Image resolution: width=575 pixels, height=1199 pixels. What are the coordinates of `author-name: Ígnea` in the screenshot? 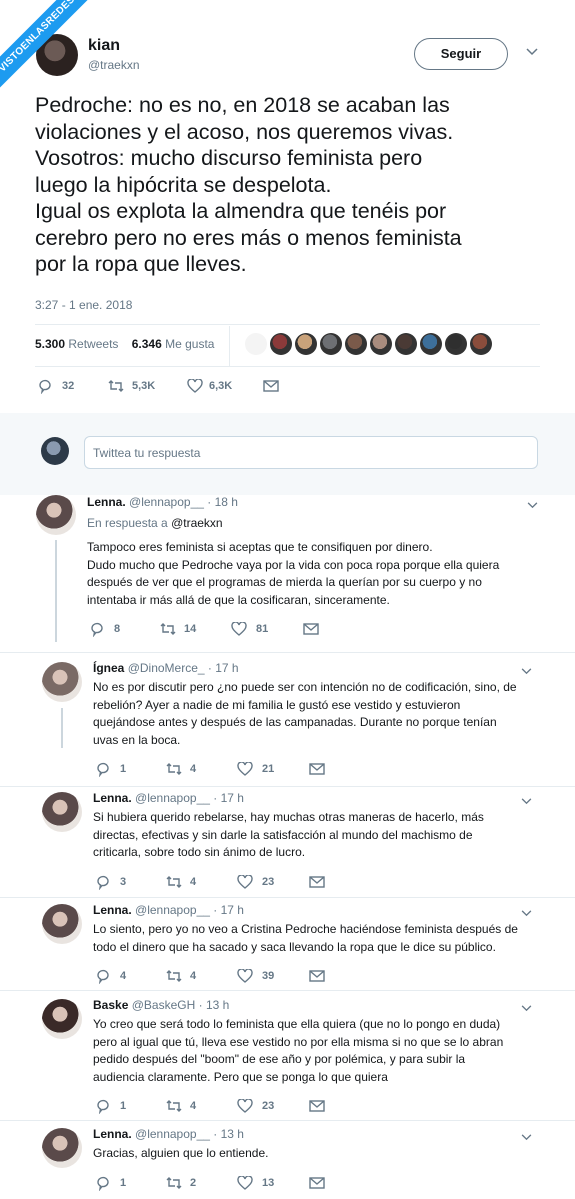 It's located at (108, 668).